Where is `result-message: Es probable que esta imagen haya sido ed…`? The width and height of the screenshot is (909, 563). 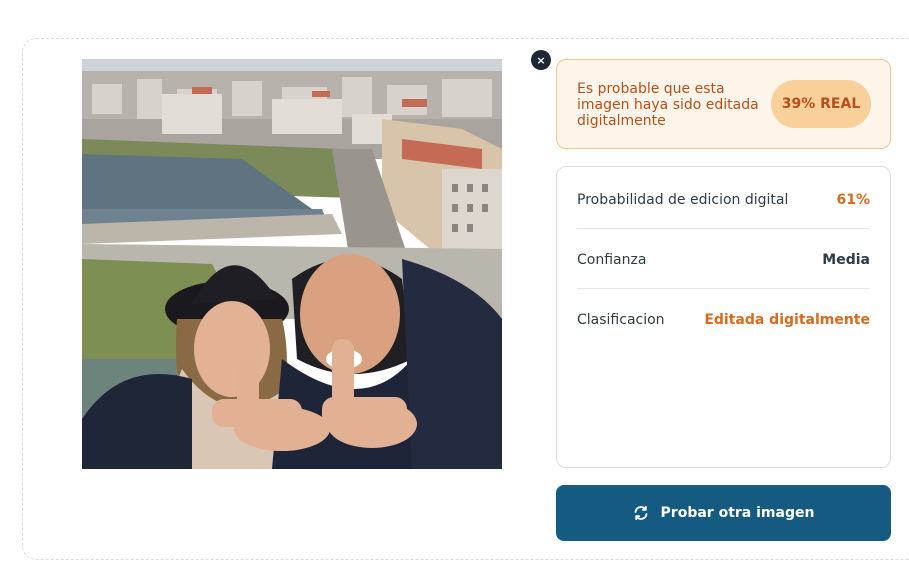 result-message: Es probable que esta imagen haya sido ed… is located at coordinates (668, 105).